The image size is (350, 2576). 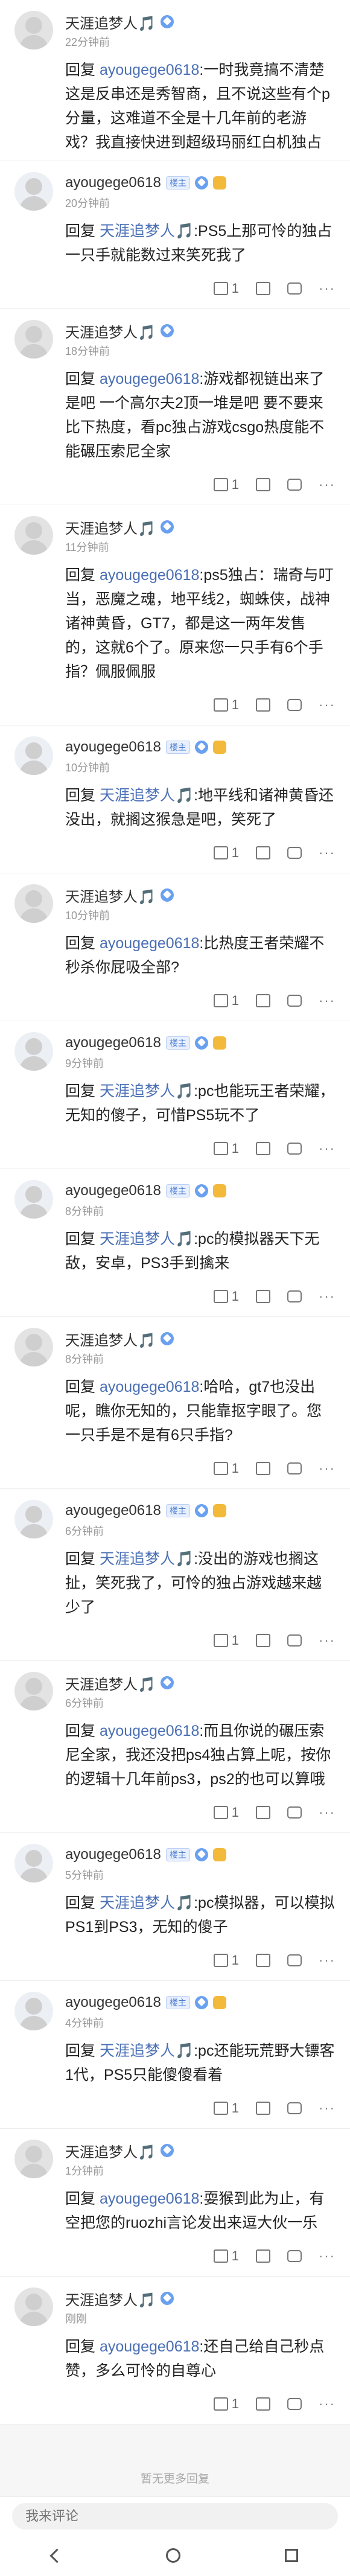 What do you see at coordinates (175, 2516) in the screenshot?
I see `comment-input` at bounding box center [175, 2516].